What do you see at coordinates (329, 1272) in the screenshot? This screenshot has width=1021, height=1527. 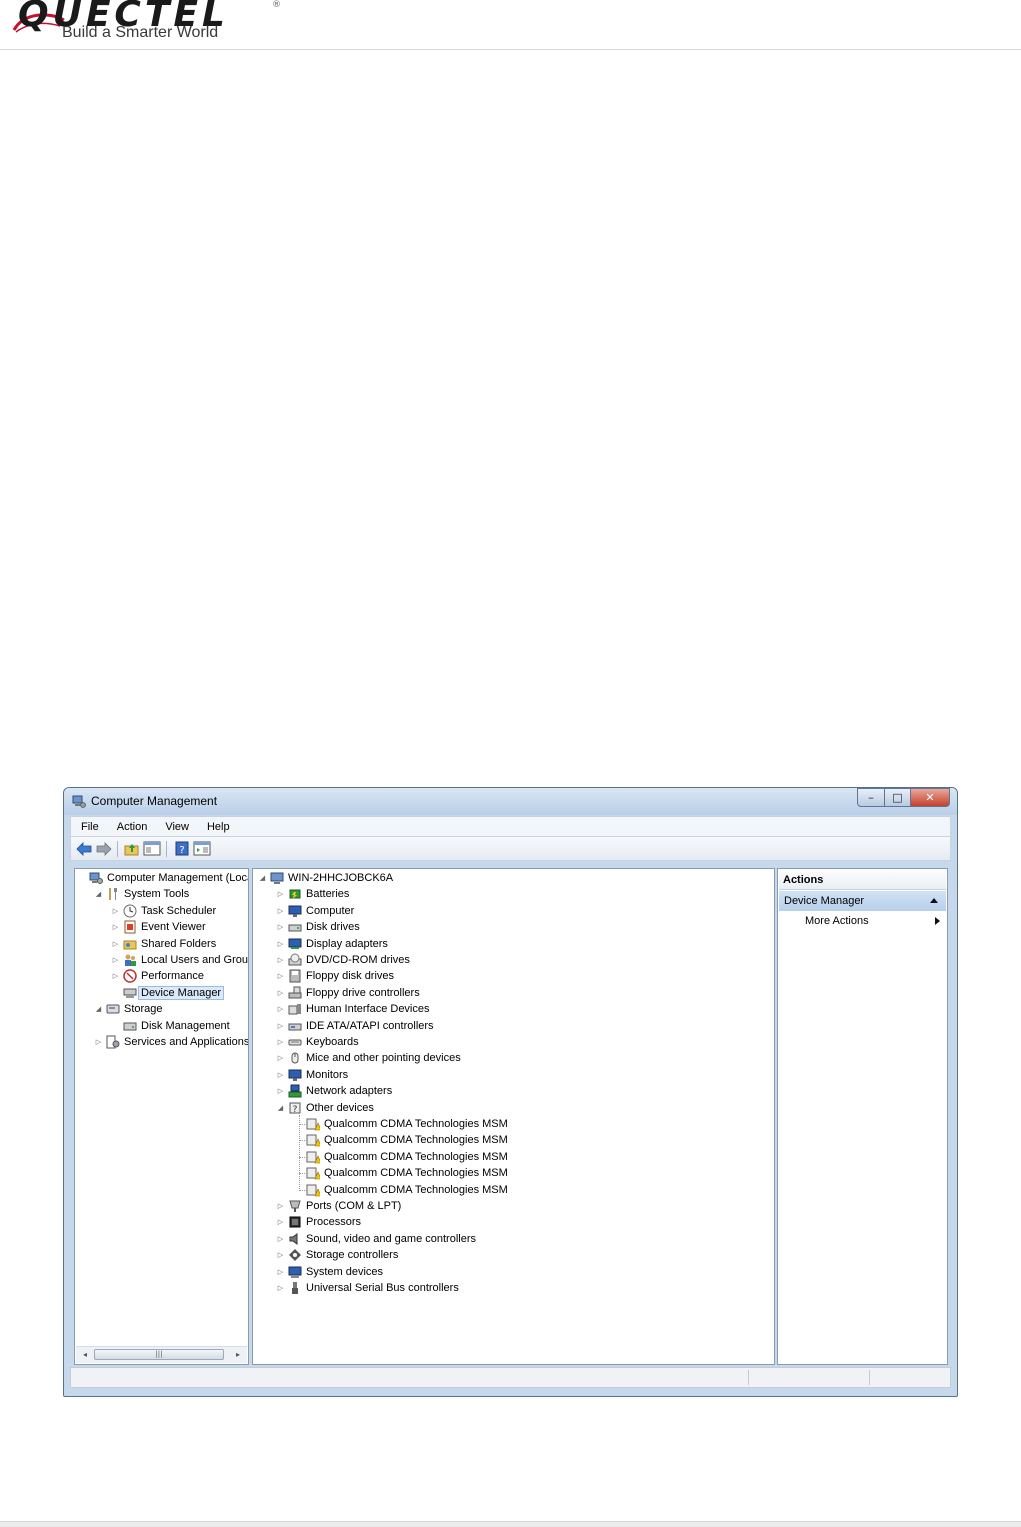 I see `device-tree-item: ▷ System devices` at bounding box center [329, 1272].